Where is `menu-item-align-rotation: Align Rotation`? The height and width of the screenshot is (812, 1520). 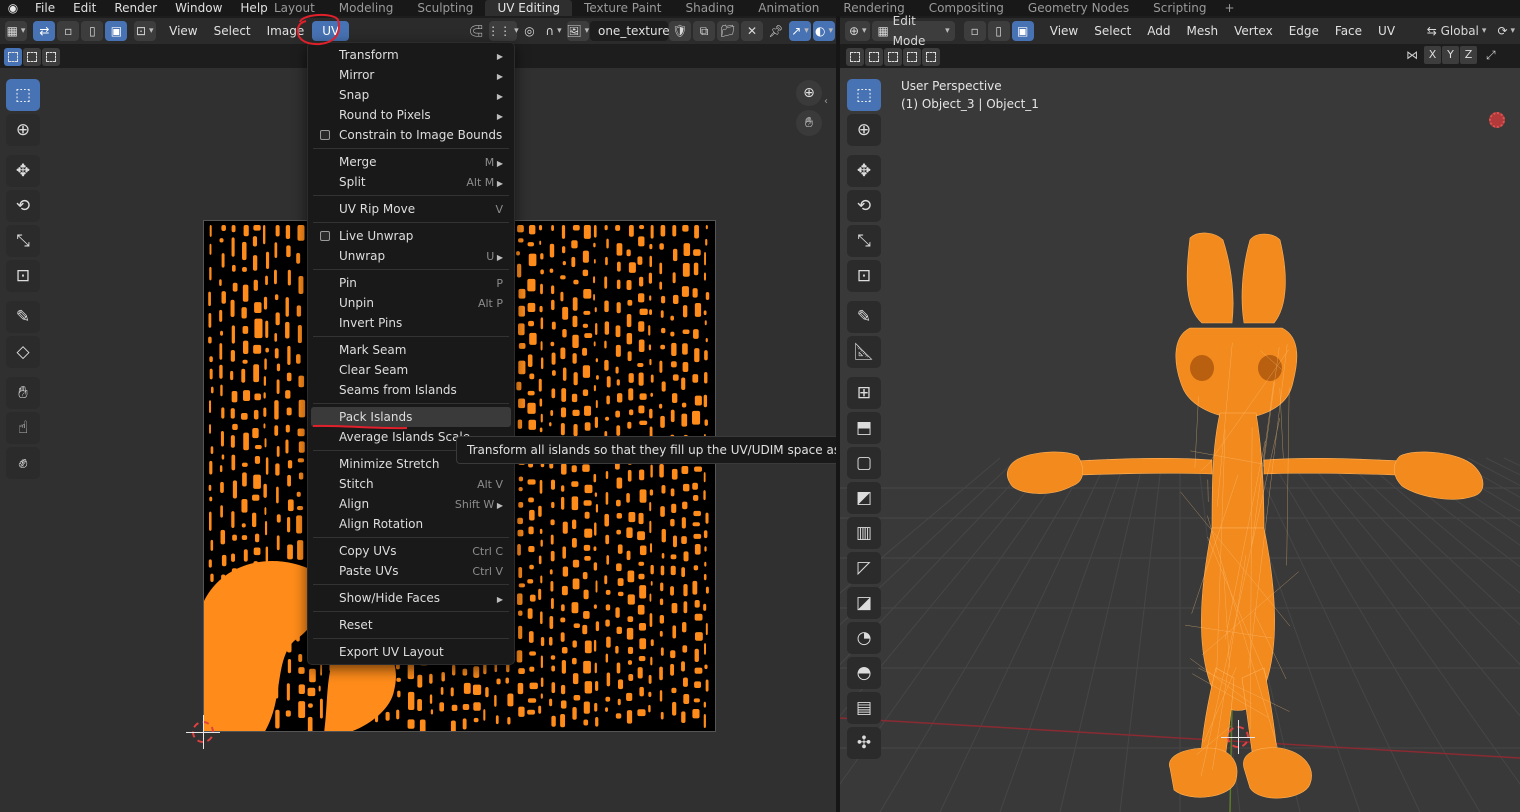 menu-item-align-rotation: Align Rotation is located at coordinates (411, 524).